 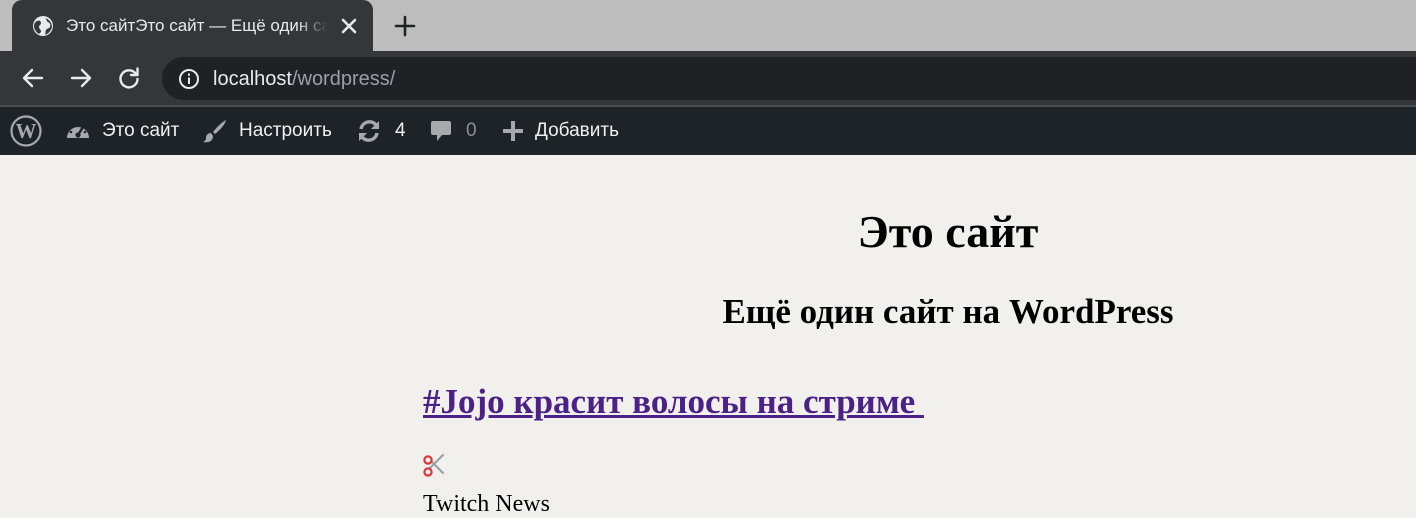 I want to click on paintbrush-icon, so click(x=214, y=131).